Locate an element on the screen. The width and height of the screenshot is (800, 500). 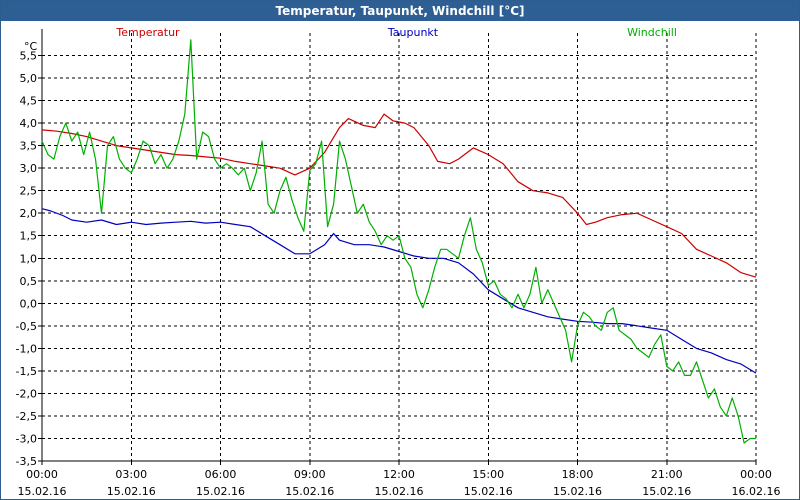
y-tick-label: 1,5 is located at coordinates (29, 236).